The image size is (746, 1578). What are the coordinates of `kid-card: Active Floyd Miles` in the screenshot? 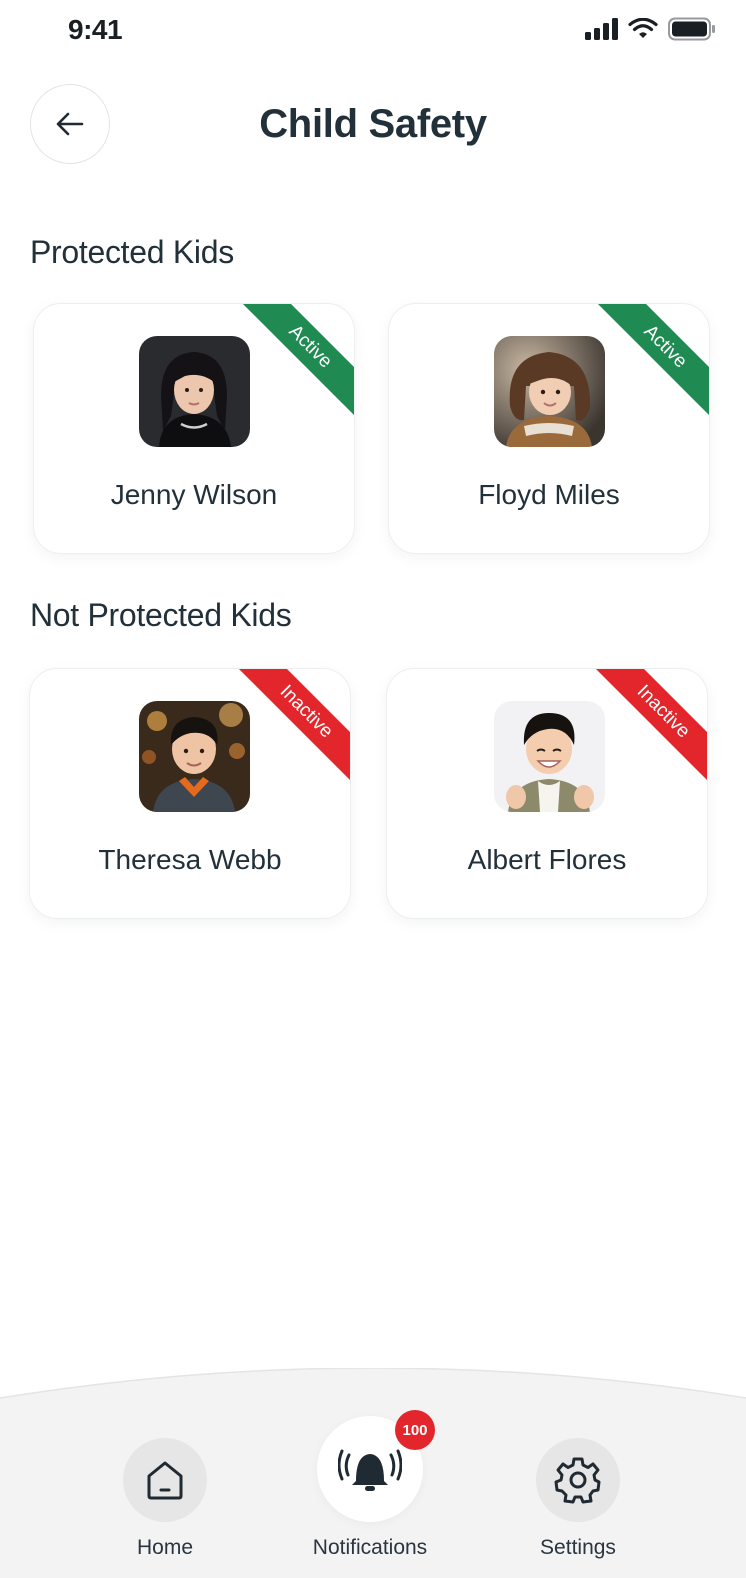 It's located at (549, 428).